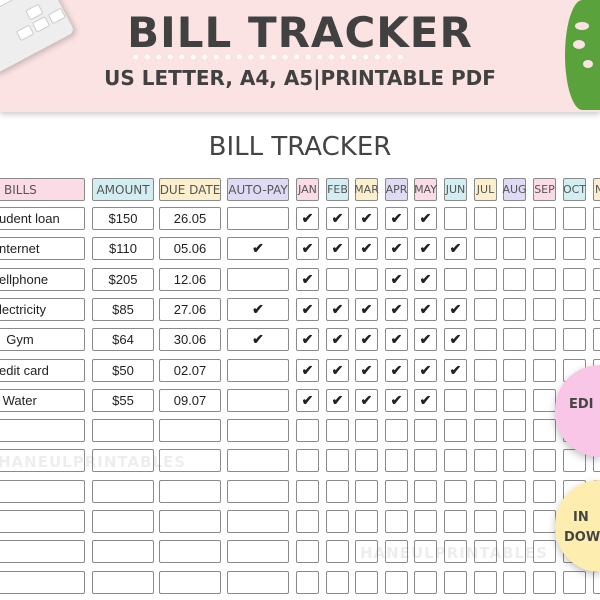 This screenshot has width=600, height=600. I want to click on bill-name-cell: edit card, so click(42, 370).